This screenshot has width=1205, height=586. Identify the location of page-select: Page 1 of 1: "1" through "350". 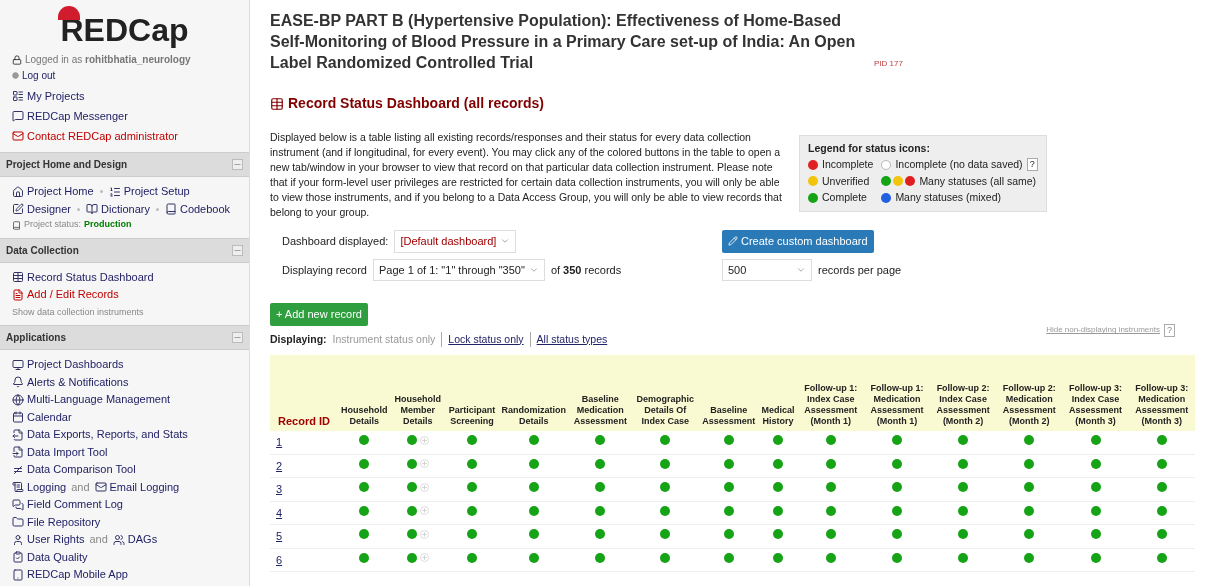
(459, 269).